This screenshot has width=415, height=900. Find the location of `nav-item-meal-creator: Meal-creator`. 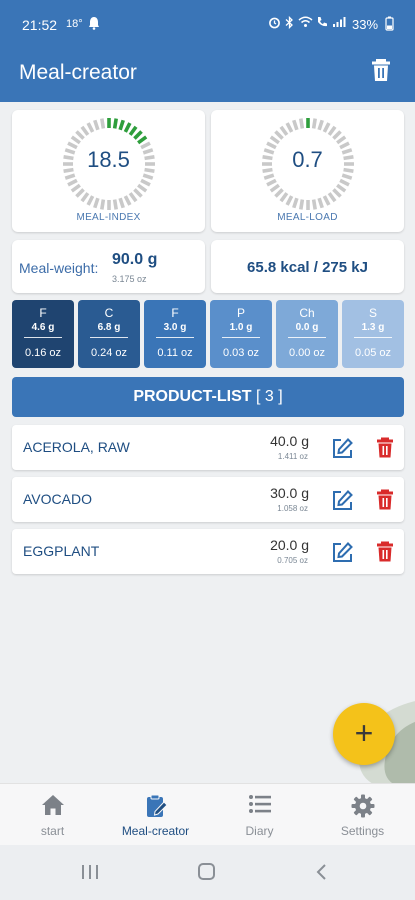

nav-item-meal-creator: Meal-creator is located at coordinates (155, 815).